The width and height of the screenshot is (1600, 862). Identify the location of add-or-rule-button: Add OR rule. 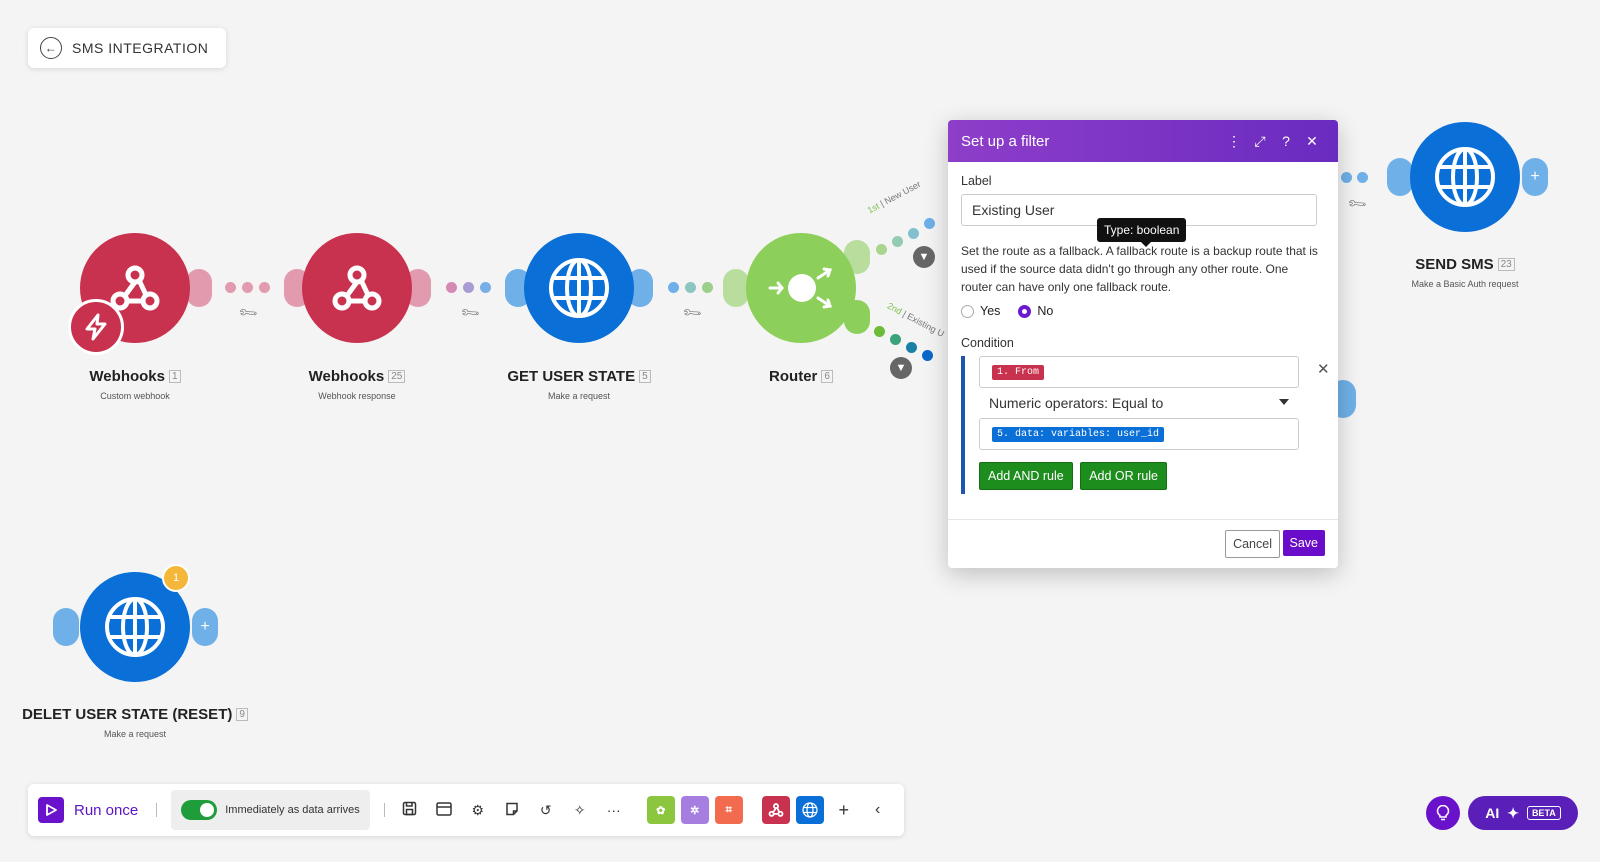
(1123, 476).